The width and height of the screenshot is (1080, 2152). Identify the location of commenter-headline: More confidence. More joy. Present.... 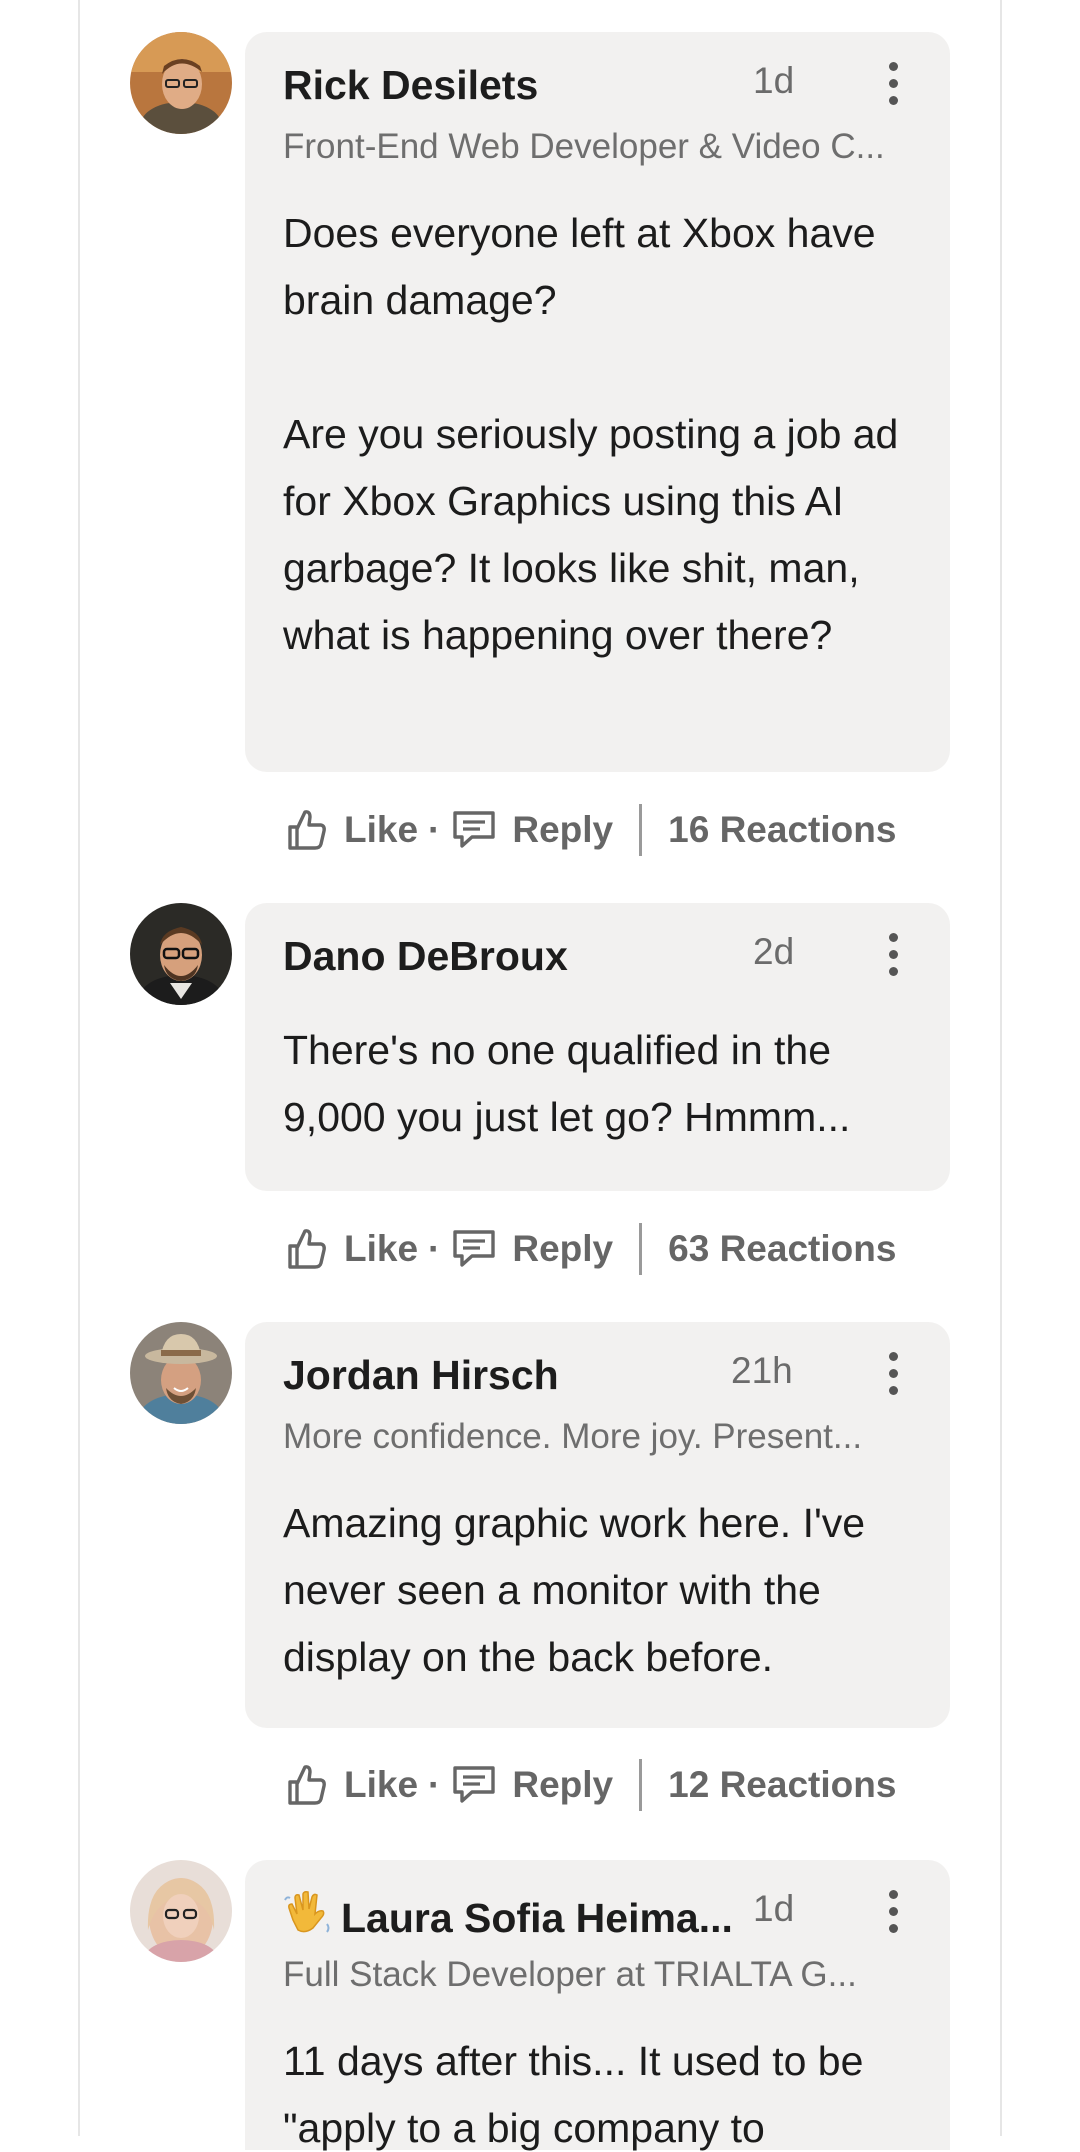
(573, 1436).